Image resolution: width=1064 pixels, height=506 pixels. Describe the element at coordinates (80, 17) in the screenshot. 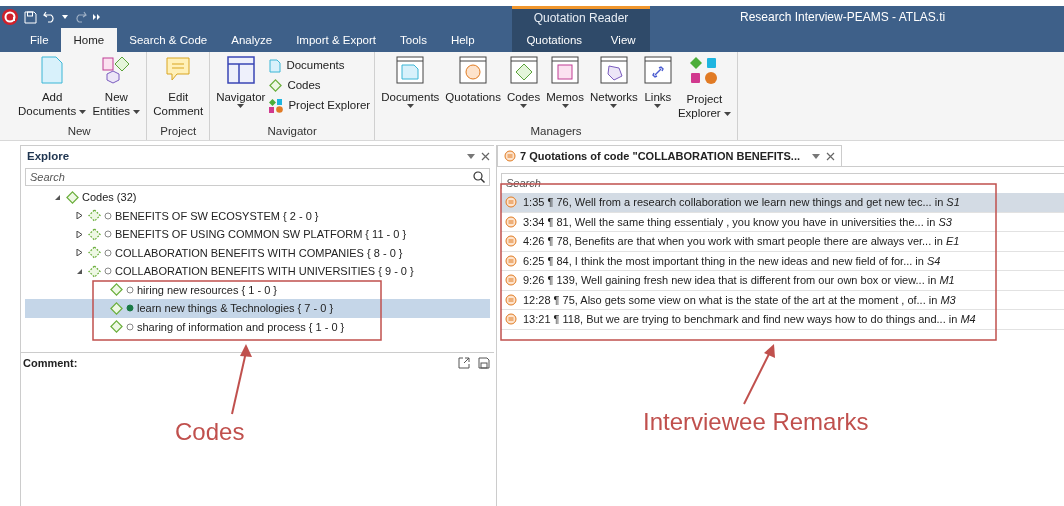

I see `redo-icon` at that location.